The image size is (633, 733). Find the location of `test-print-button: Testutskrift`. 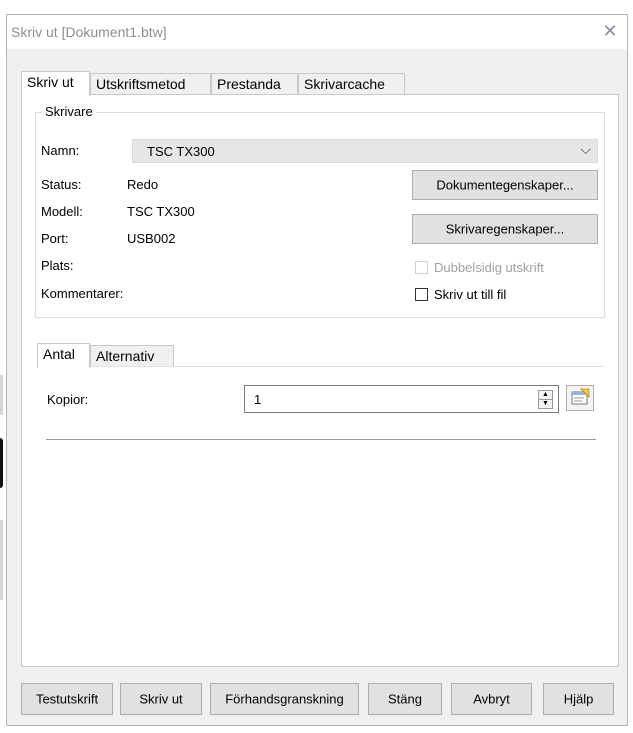

test-print-button: Testutskrift is located at coordinates (67, 699).